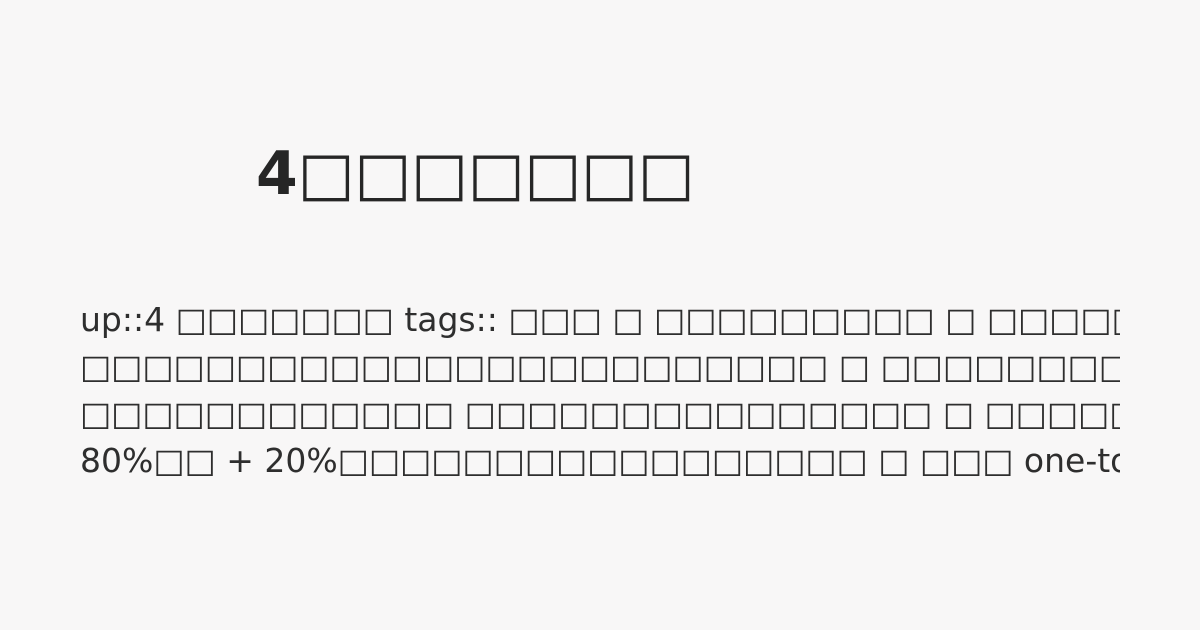 The image size is (1200, 630). What do you see at coordinates (475, 174) in the screenshot?
I see `page-title: 4□□□□□□□` at bounding box center [475, 174].